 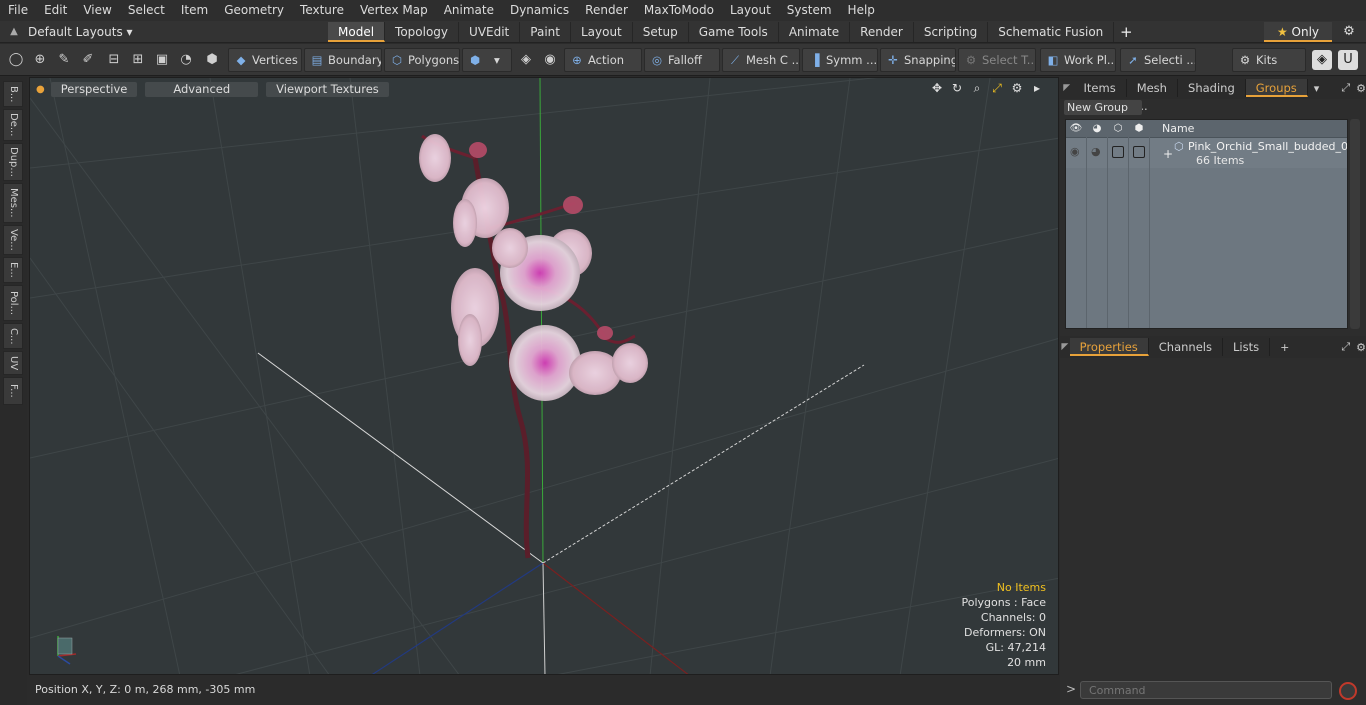 I want to click on menu-maxtomodo: MaxToModo, so click(x=679, y=10).